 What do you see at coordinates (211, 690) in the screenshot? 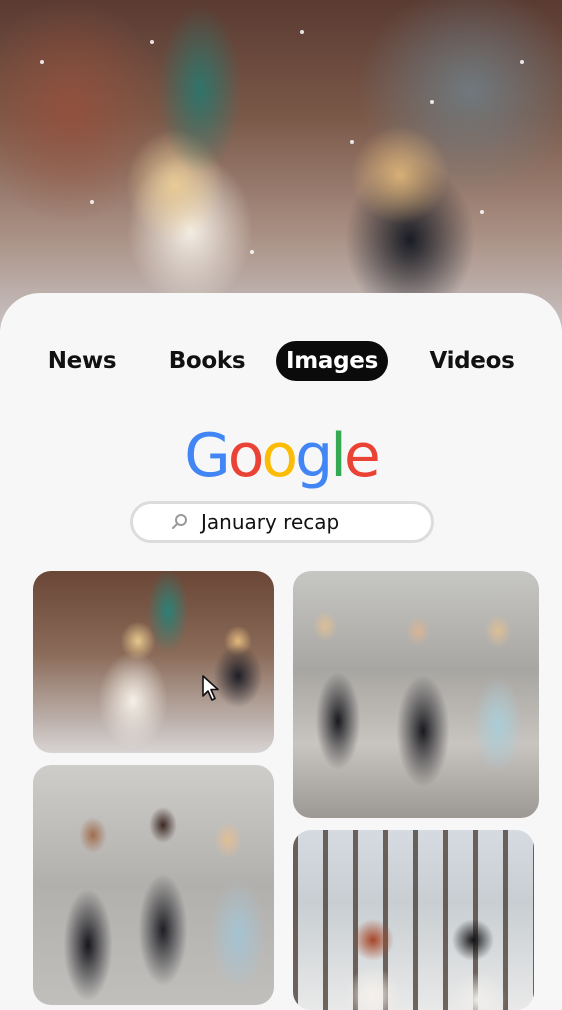
I see `mouse-pointer-icon` at bounding box center [211, 690].